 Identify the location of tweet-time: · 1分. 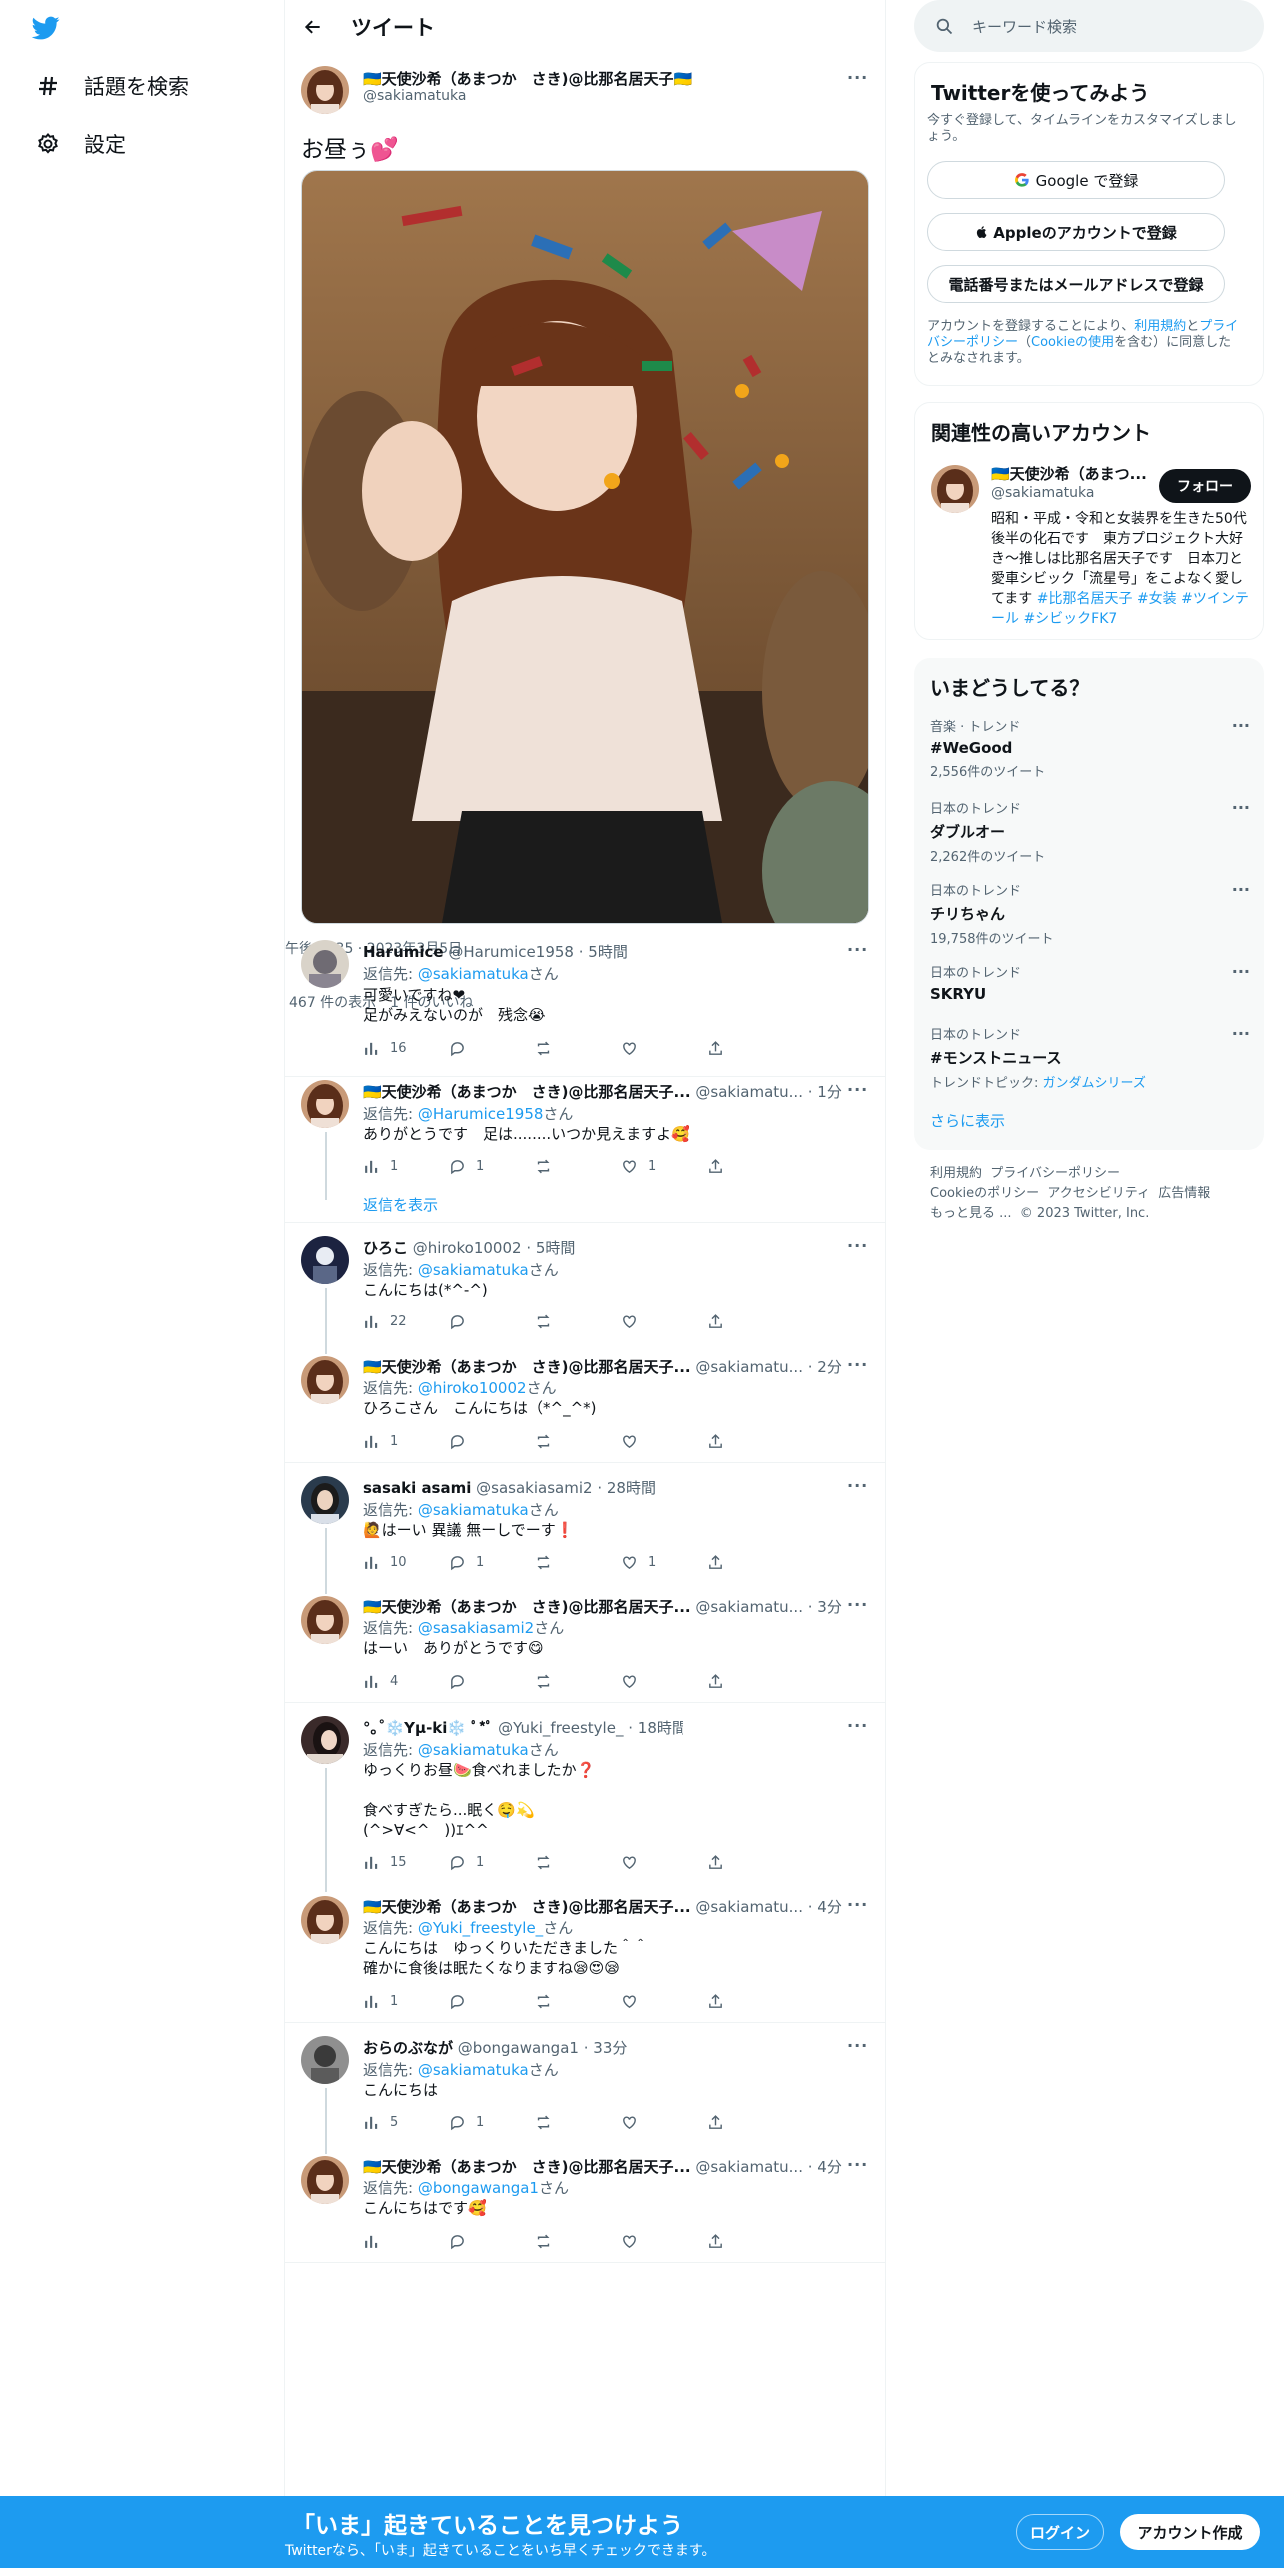
(825, 1092).